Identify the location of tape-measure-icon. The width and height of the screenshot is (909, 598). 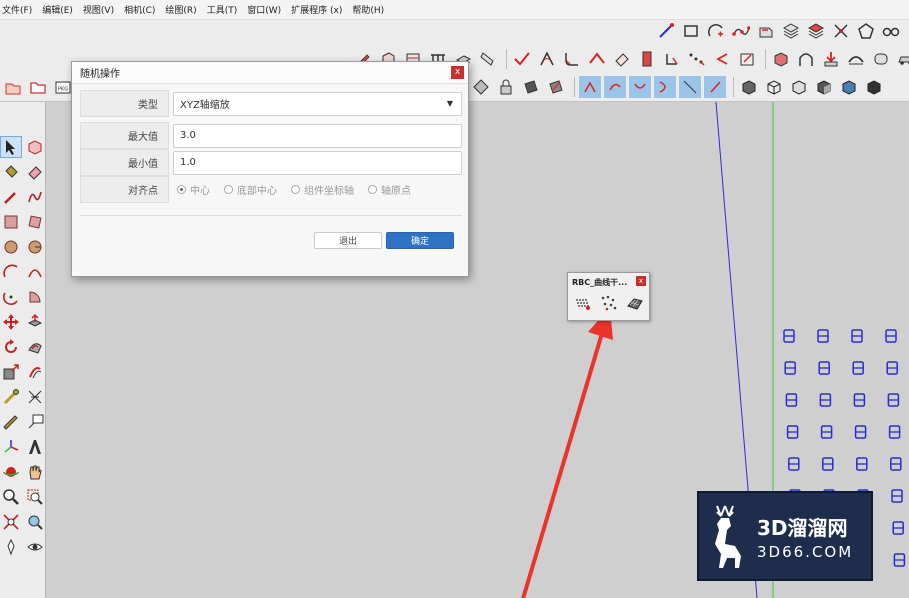
(11, 397).